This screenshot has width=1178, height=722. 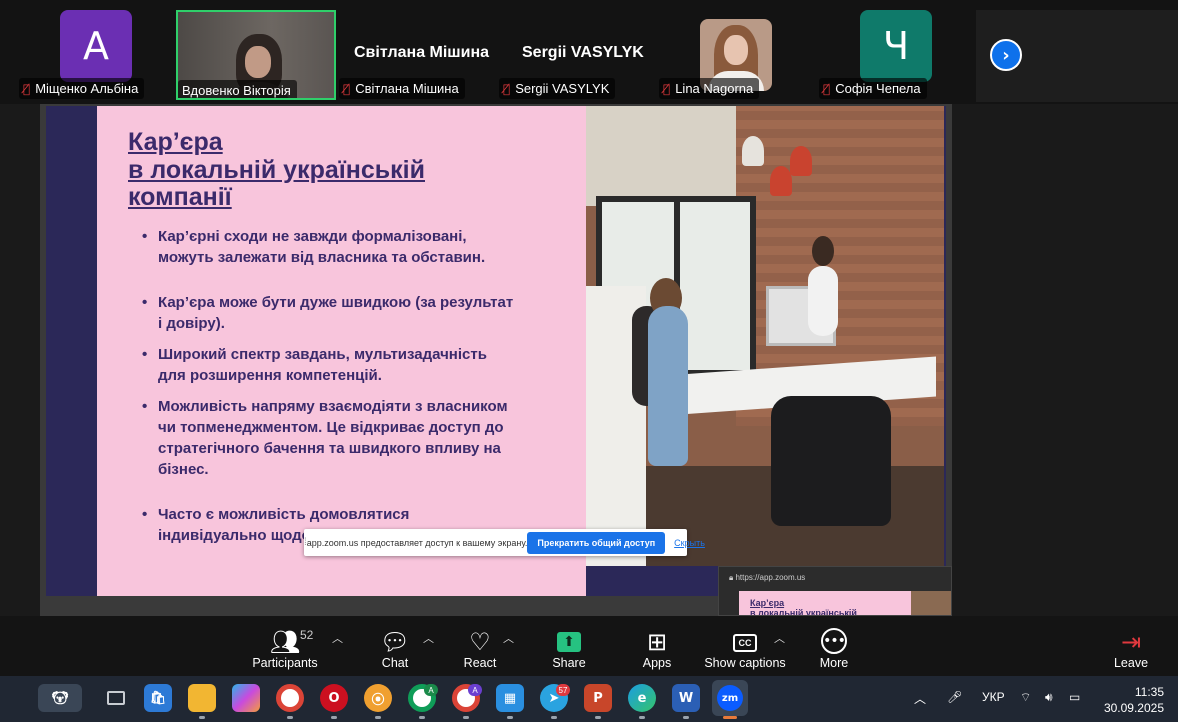 What do you see at coordinates (116, 698) in the screenshot?
I see `task-view-icon` at bounding box center [116, 698].